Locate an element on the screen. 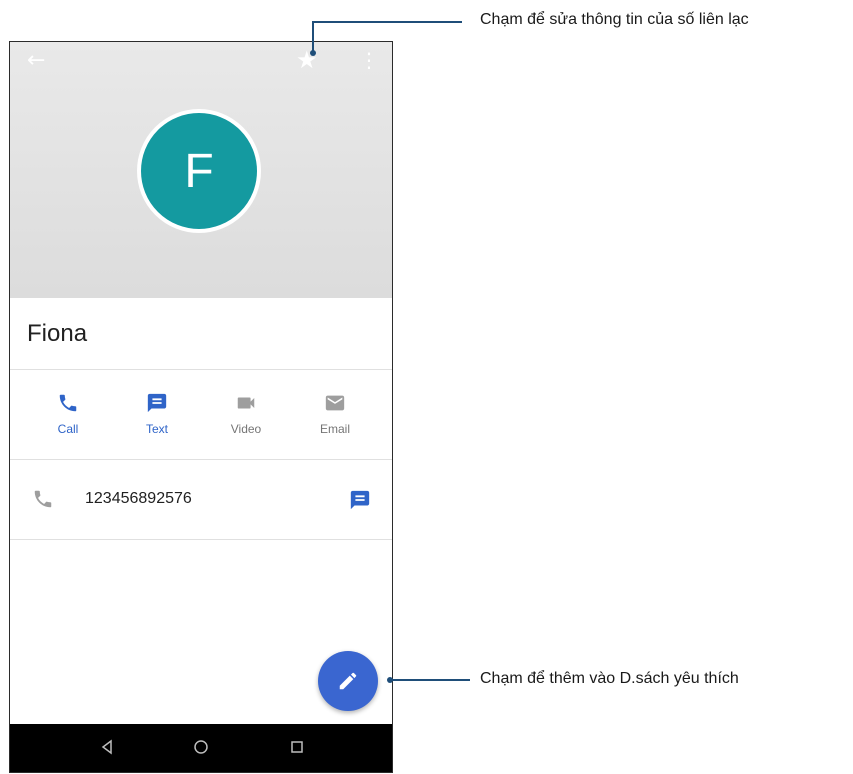 The image size is (853, 774). video-label: Video is located at coordinates (246, 429).